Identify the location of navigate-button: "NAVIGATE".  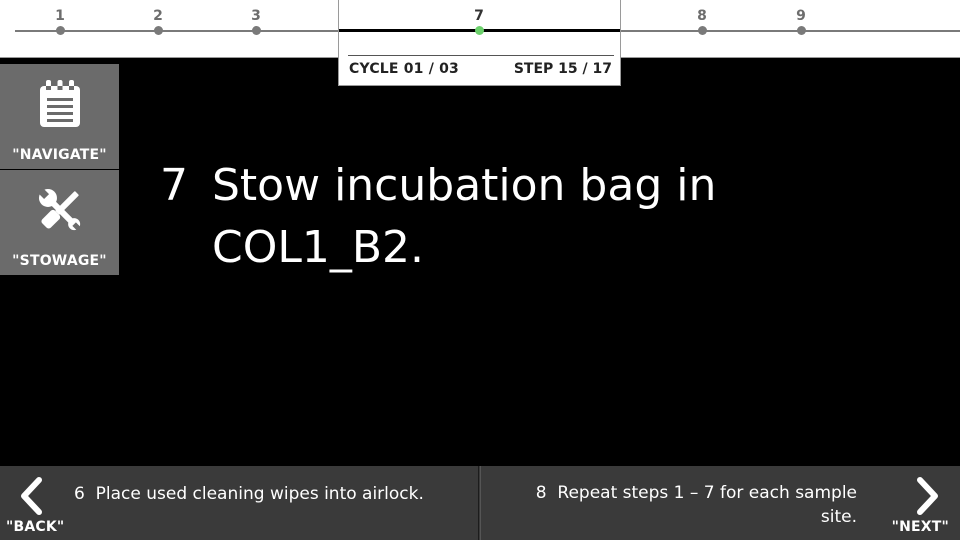
(59, 116).